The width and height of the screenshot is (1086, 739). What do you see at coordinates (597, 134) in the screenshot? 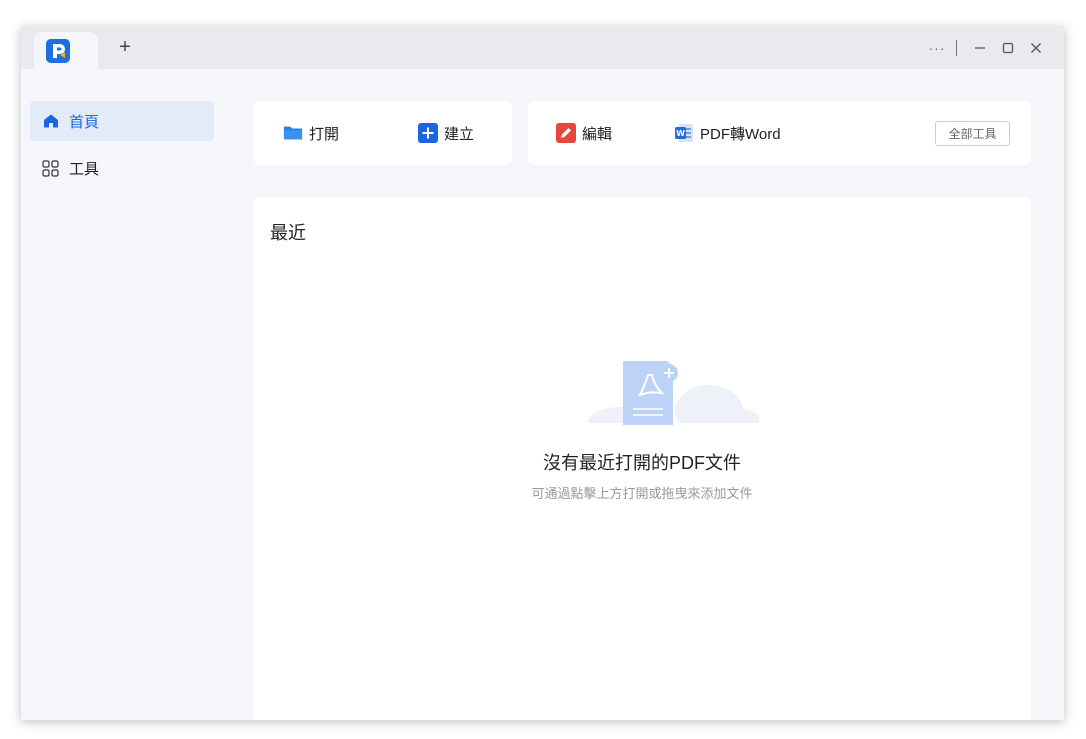
I see `edit-label: 編輯` at bounding box center [597, 134].